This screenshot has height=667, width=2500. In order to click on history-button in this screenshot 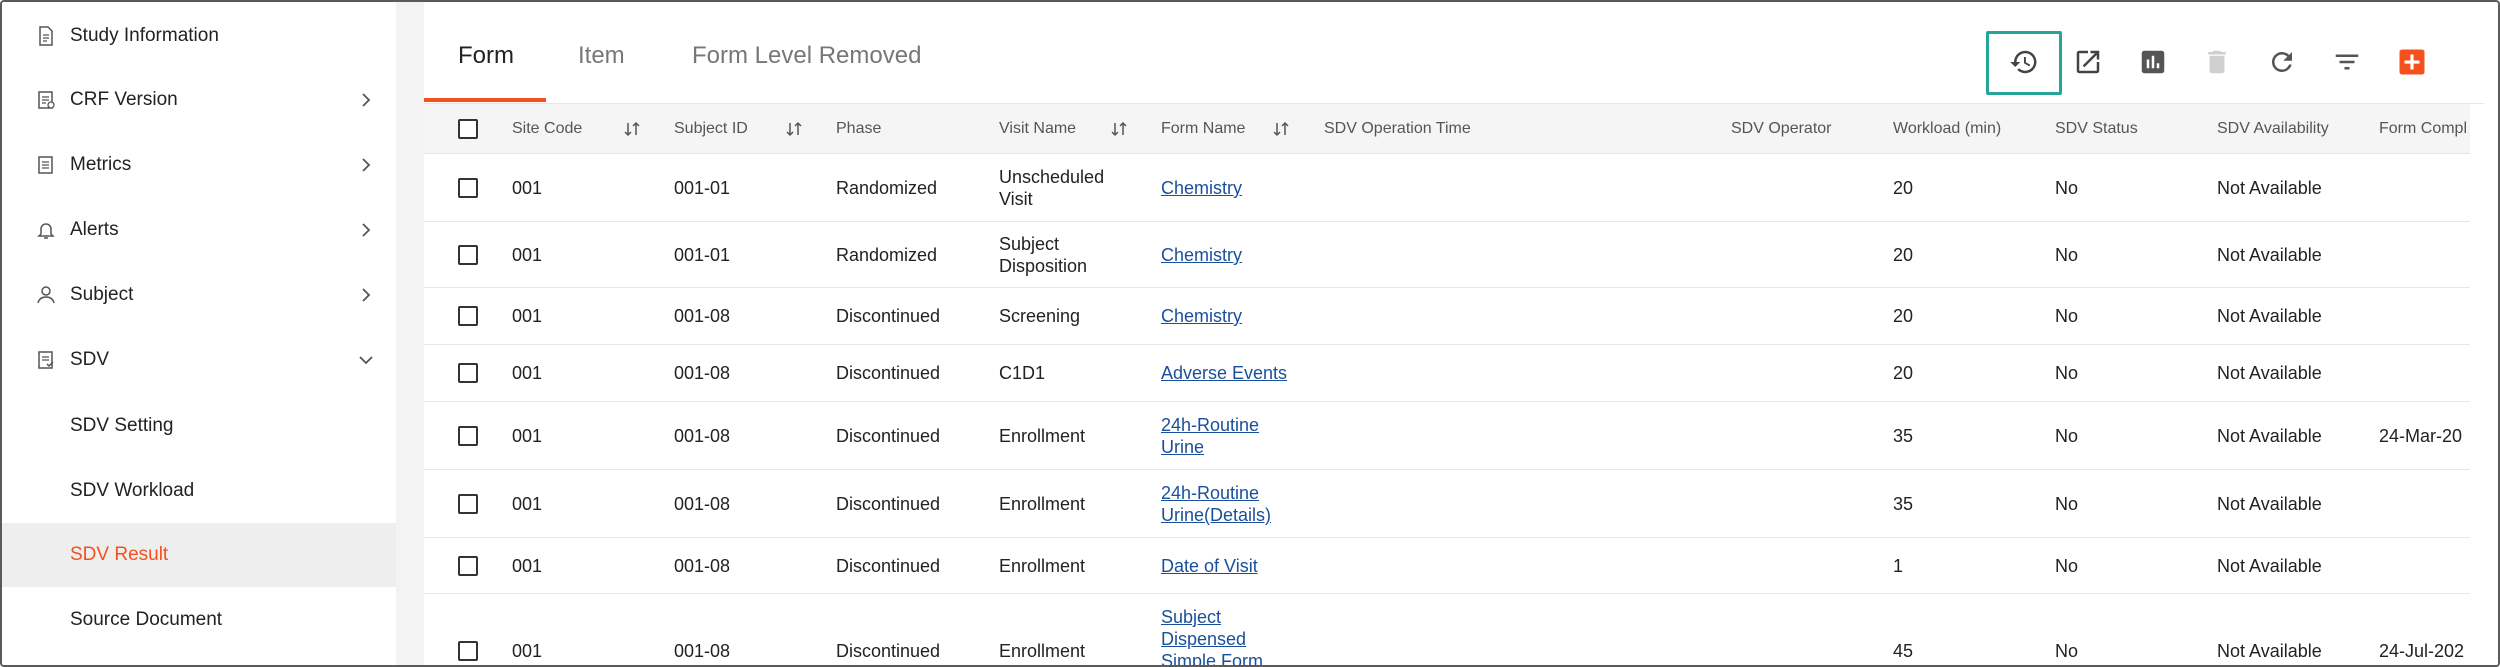, I will do `click(2024, 62)`.